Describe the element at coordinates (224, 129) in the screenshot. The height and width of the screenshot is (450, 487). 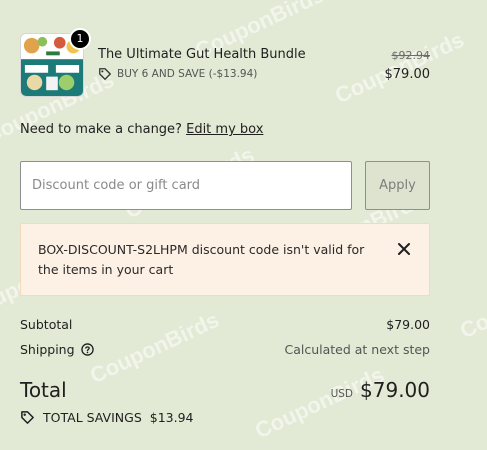
I see `edit-box-link: Edit my box` at that location.